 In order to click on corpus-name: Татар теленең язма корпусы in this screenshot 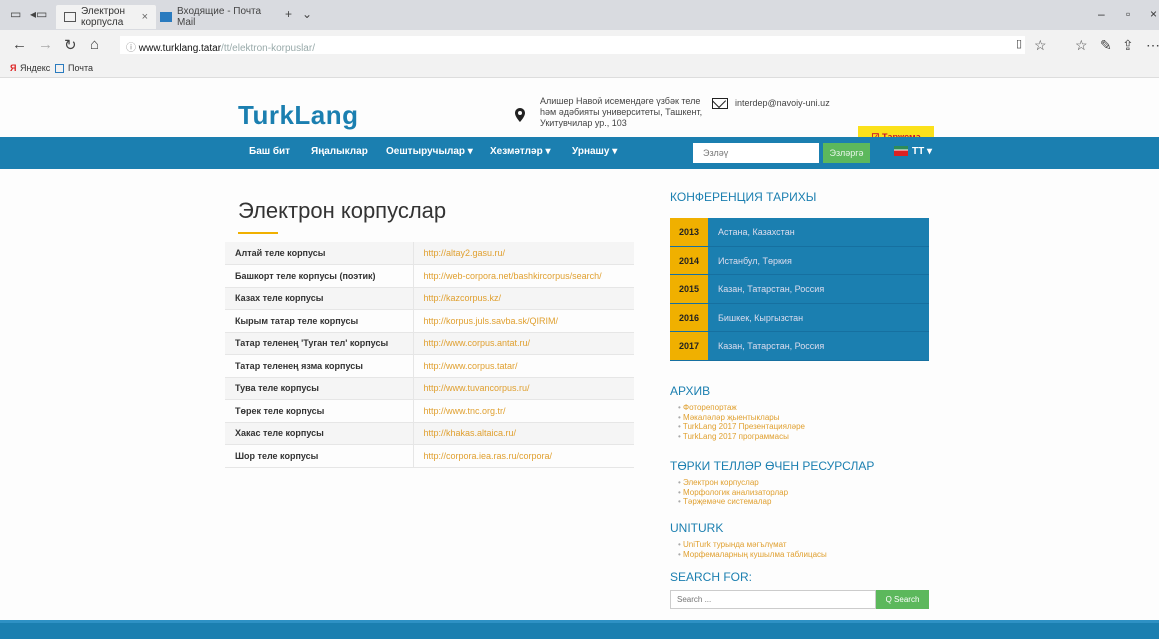, I will do `click(319, 366)`.